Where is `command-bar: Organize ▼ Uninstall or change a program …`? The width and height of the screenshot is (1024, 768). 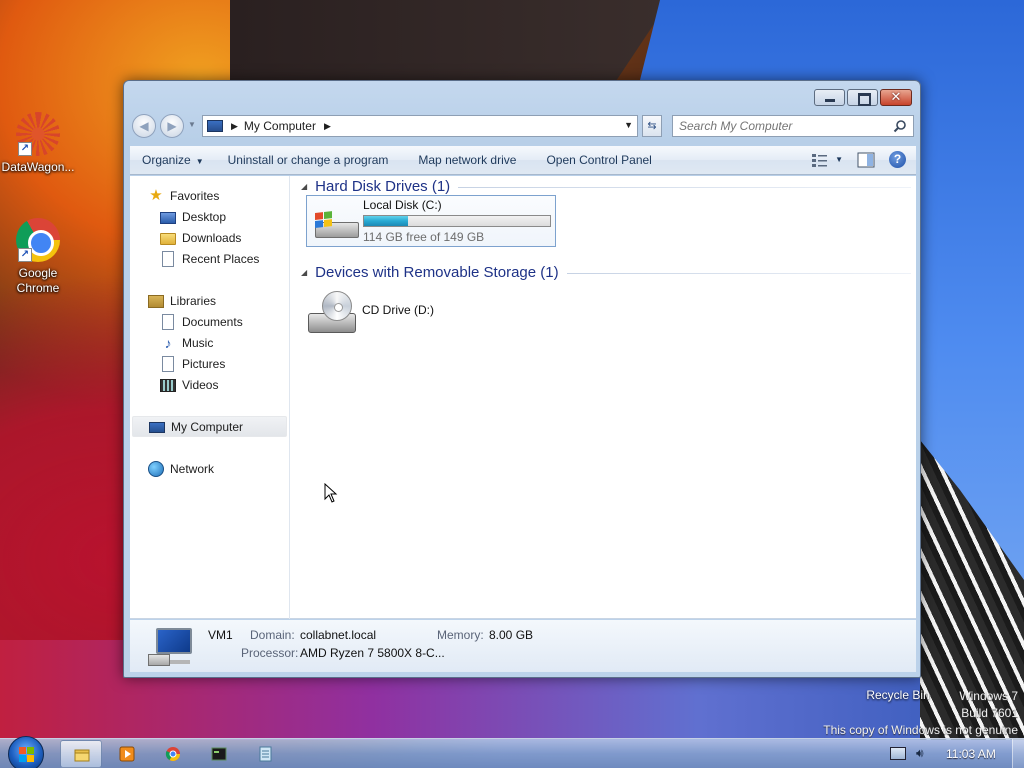 command-bar: Organize ▼ Uninstall or change a program … is located at coordinates (523, 160).